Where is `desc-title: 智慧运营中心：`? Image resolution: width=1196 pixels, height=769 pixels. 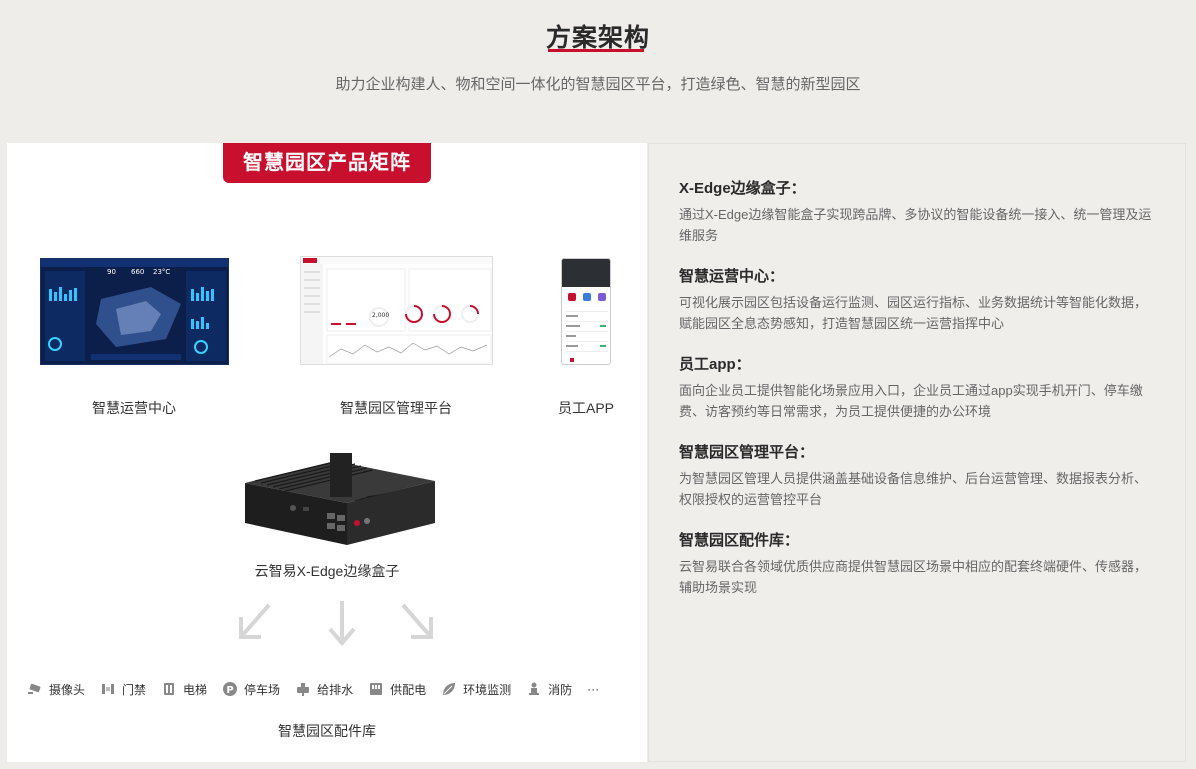 desc-title: 智慧运营中心： is located at coordinates (732, 276).